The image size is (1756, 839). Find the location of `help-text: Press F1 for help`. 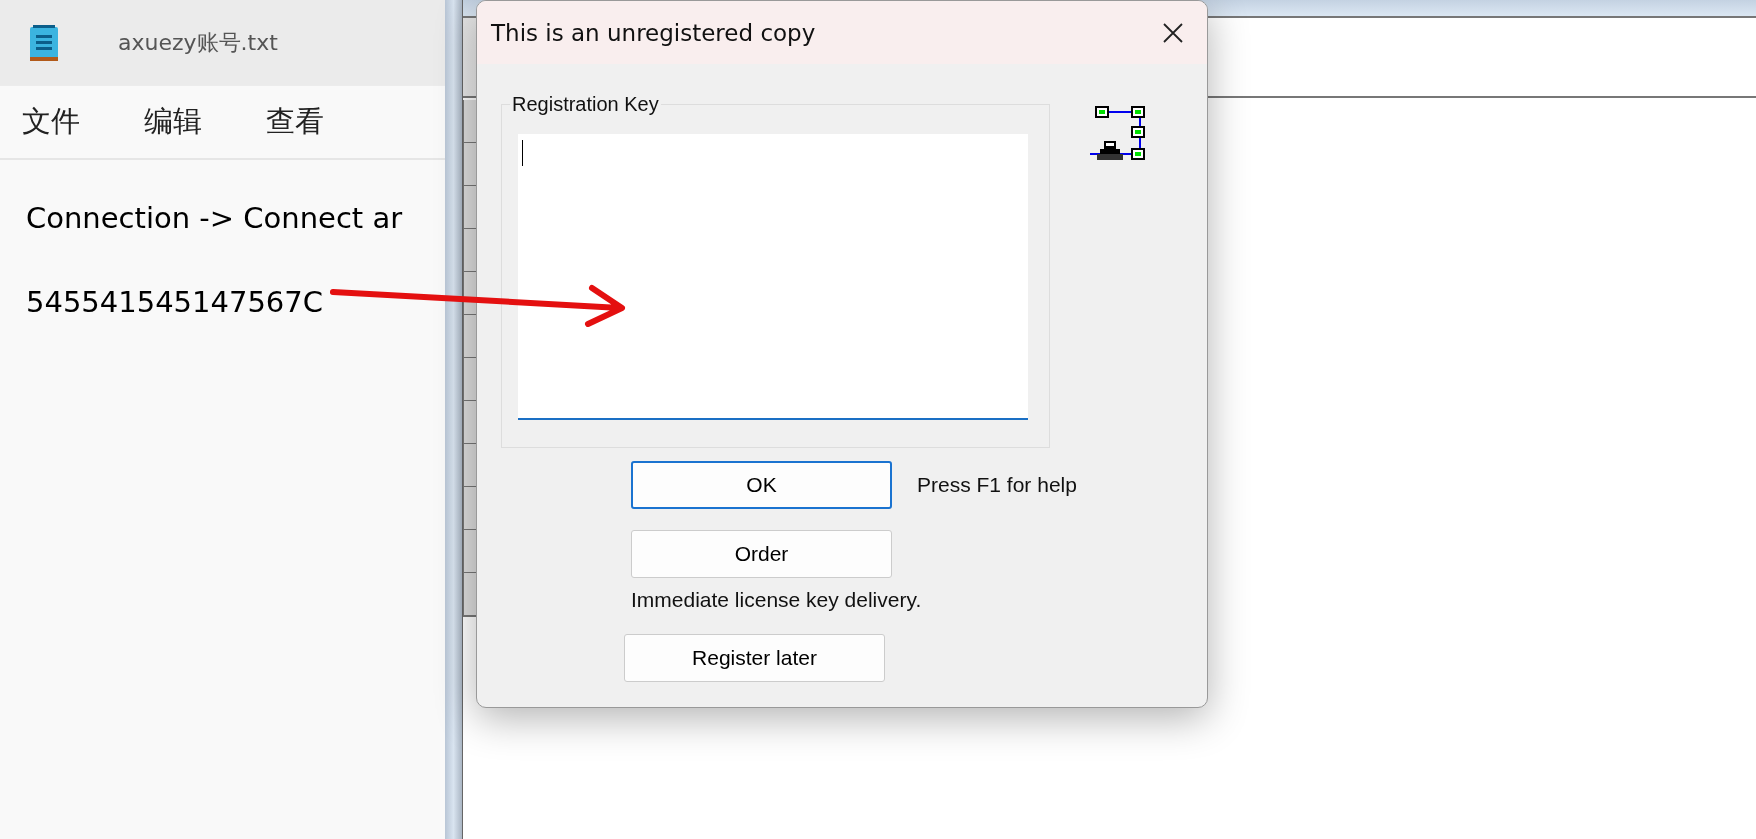

help-text: Press F1 for help is located at coordinates (997, 485).